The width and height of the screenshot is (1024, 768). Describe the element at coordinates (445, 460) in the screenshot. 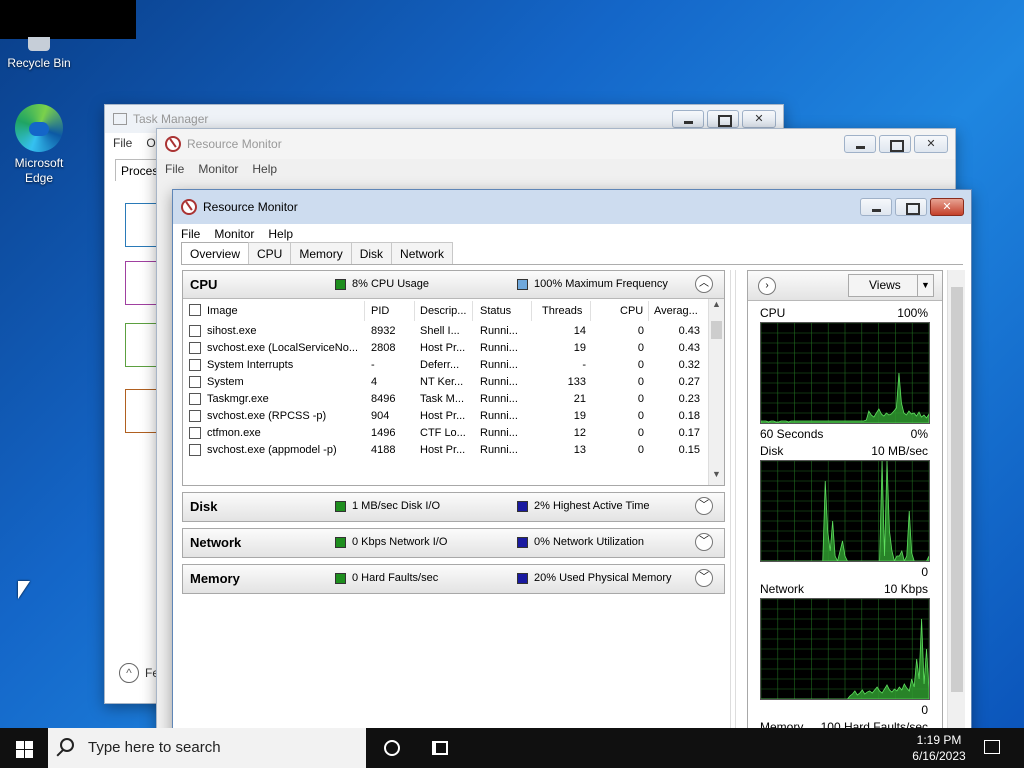

I see `table-row: csrss.exe516Runni...1300.14` at that location.